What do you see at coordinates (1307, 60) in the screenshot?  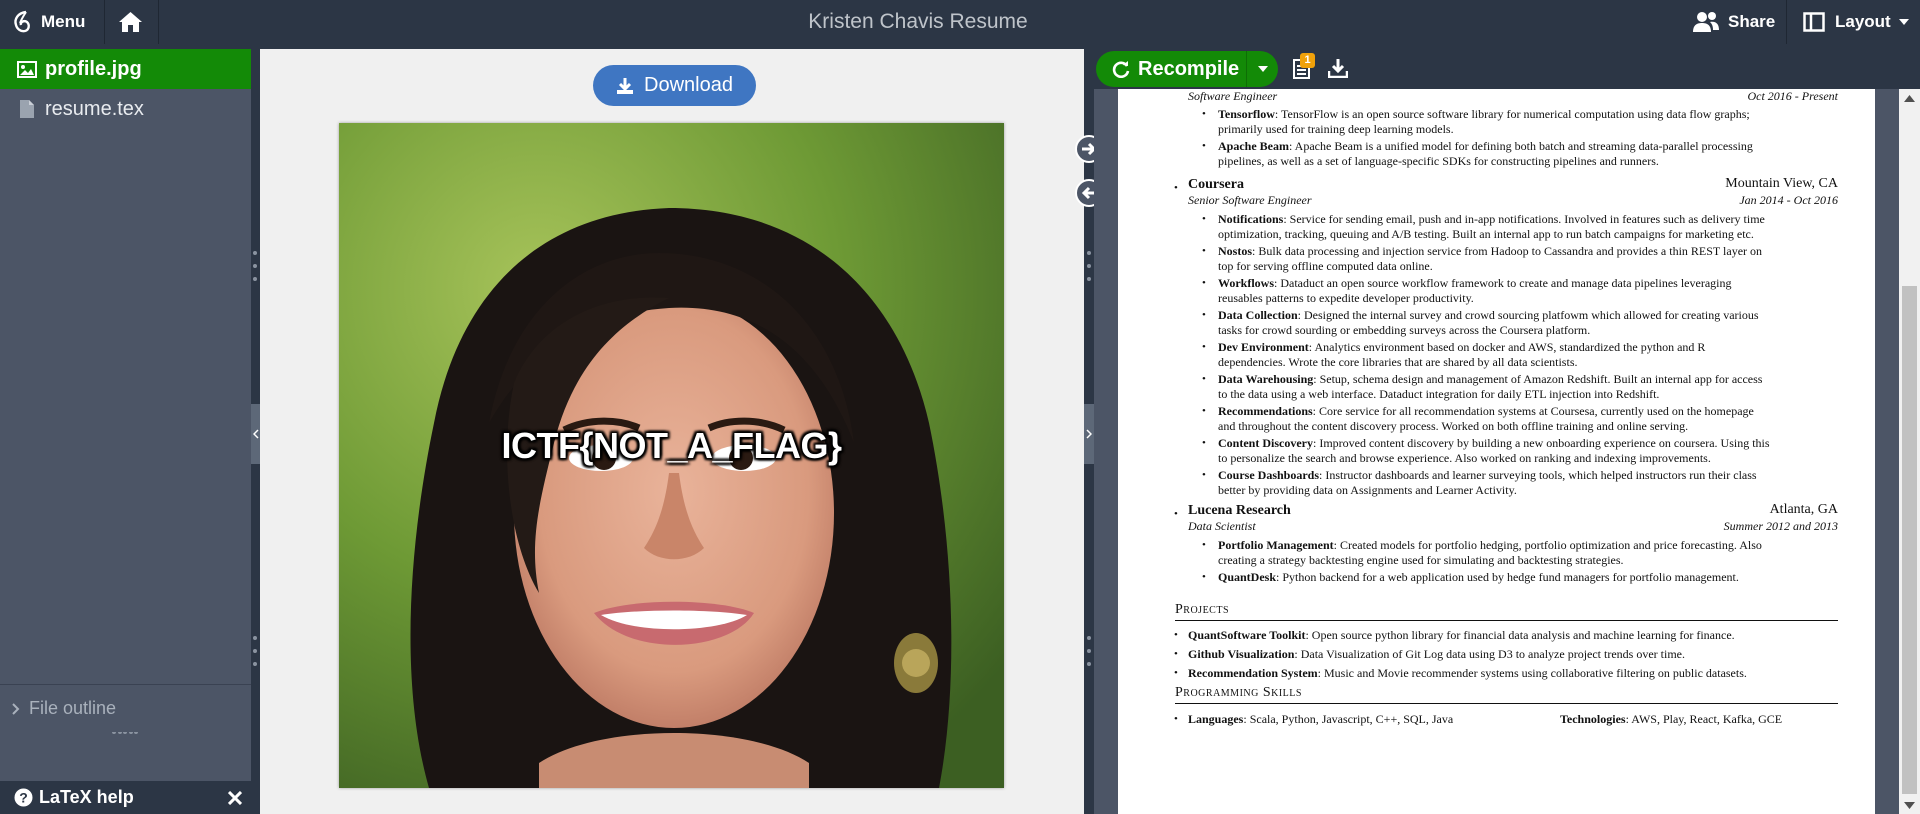 I see `logs-badge: 1` at bounding box center [1307, 60].